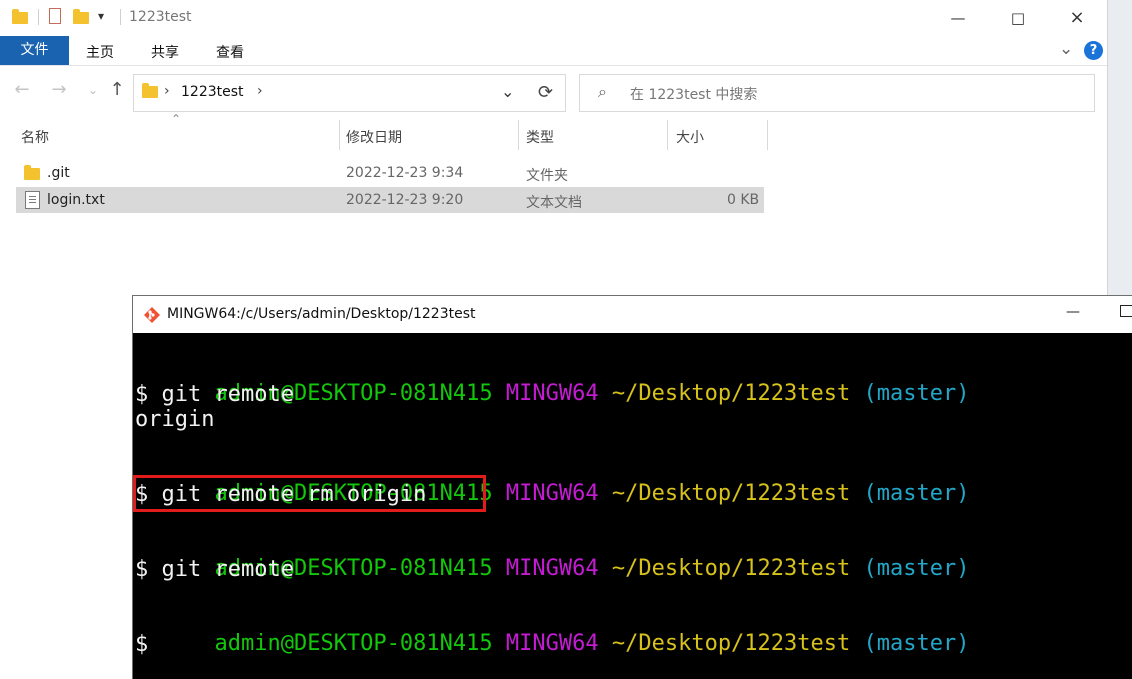 This screenshot has height=679, width=1132. What do you see at coordinates (59, 90) in the screenshot?
I see `forward-arrow-icon: →` at bounding box center [59, 90].